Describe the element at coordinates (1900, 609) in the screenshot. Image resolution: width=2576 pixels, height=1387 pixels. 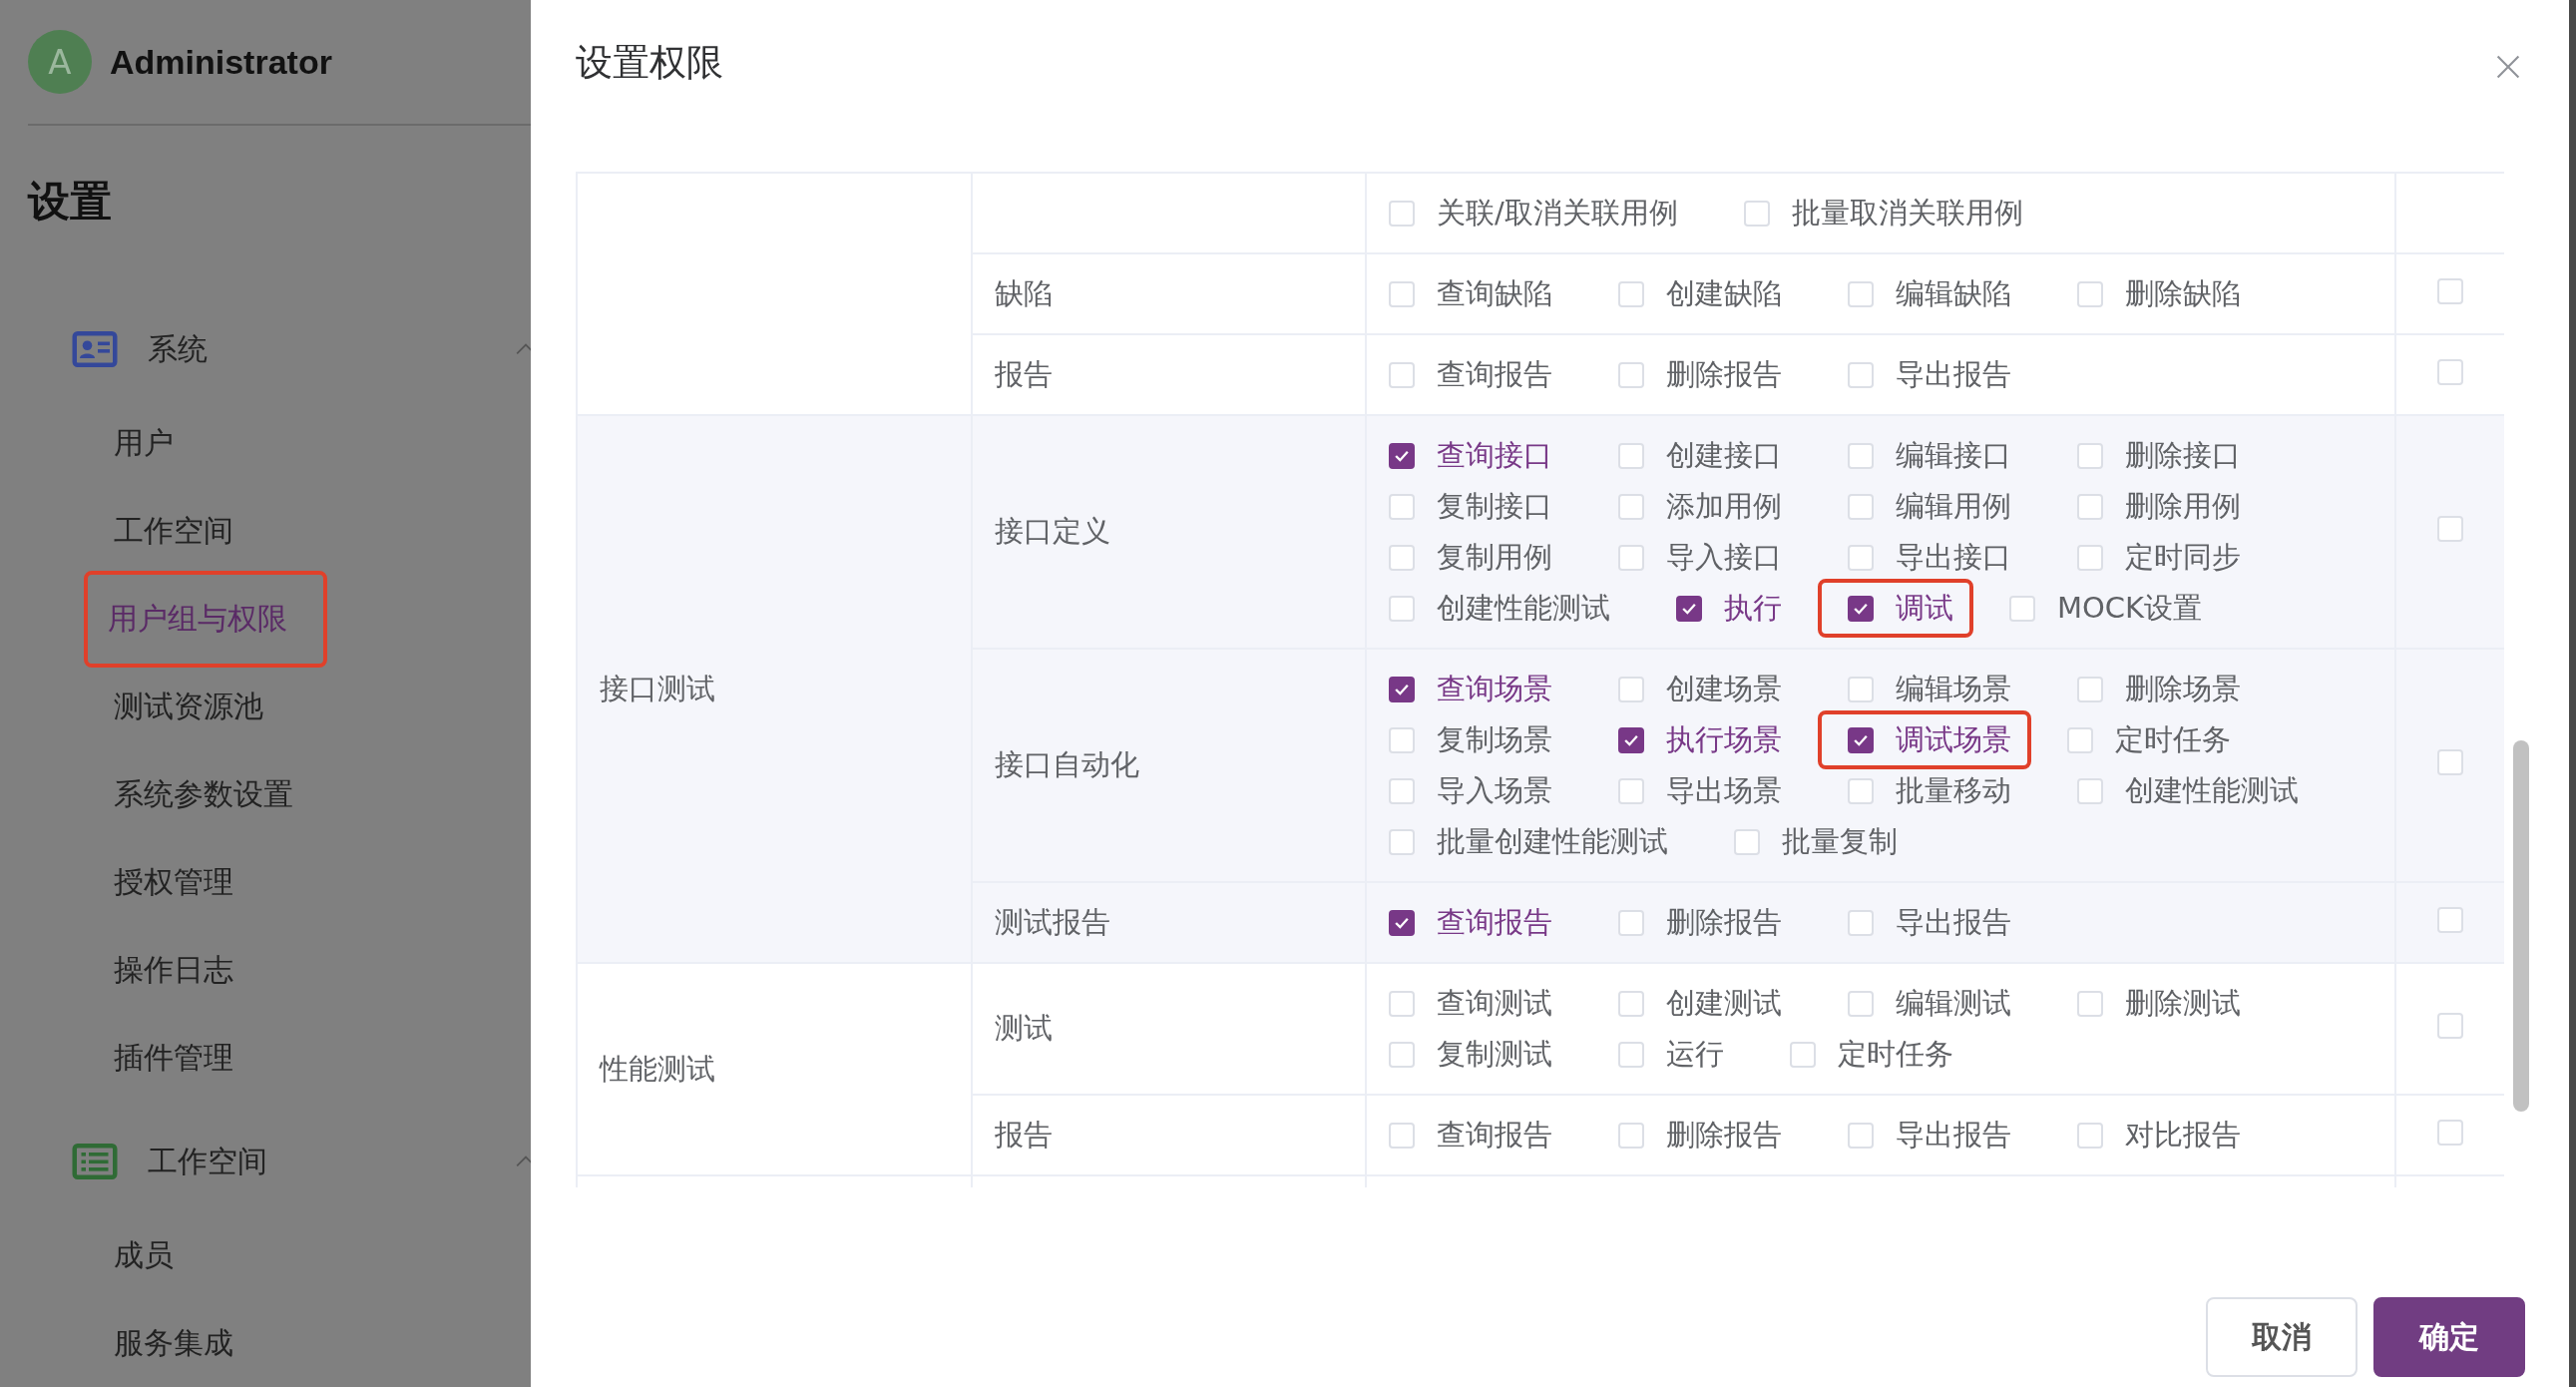
I see `permission-checkbox: 调试` at that location.